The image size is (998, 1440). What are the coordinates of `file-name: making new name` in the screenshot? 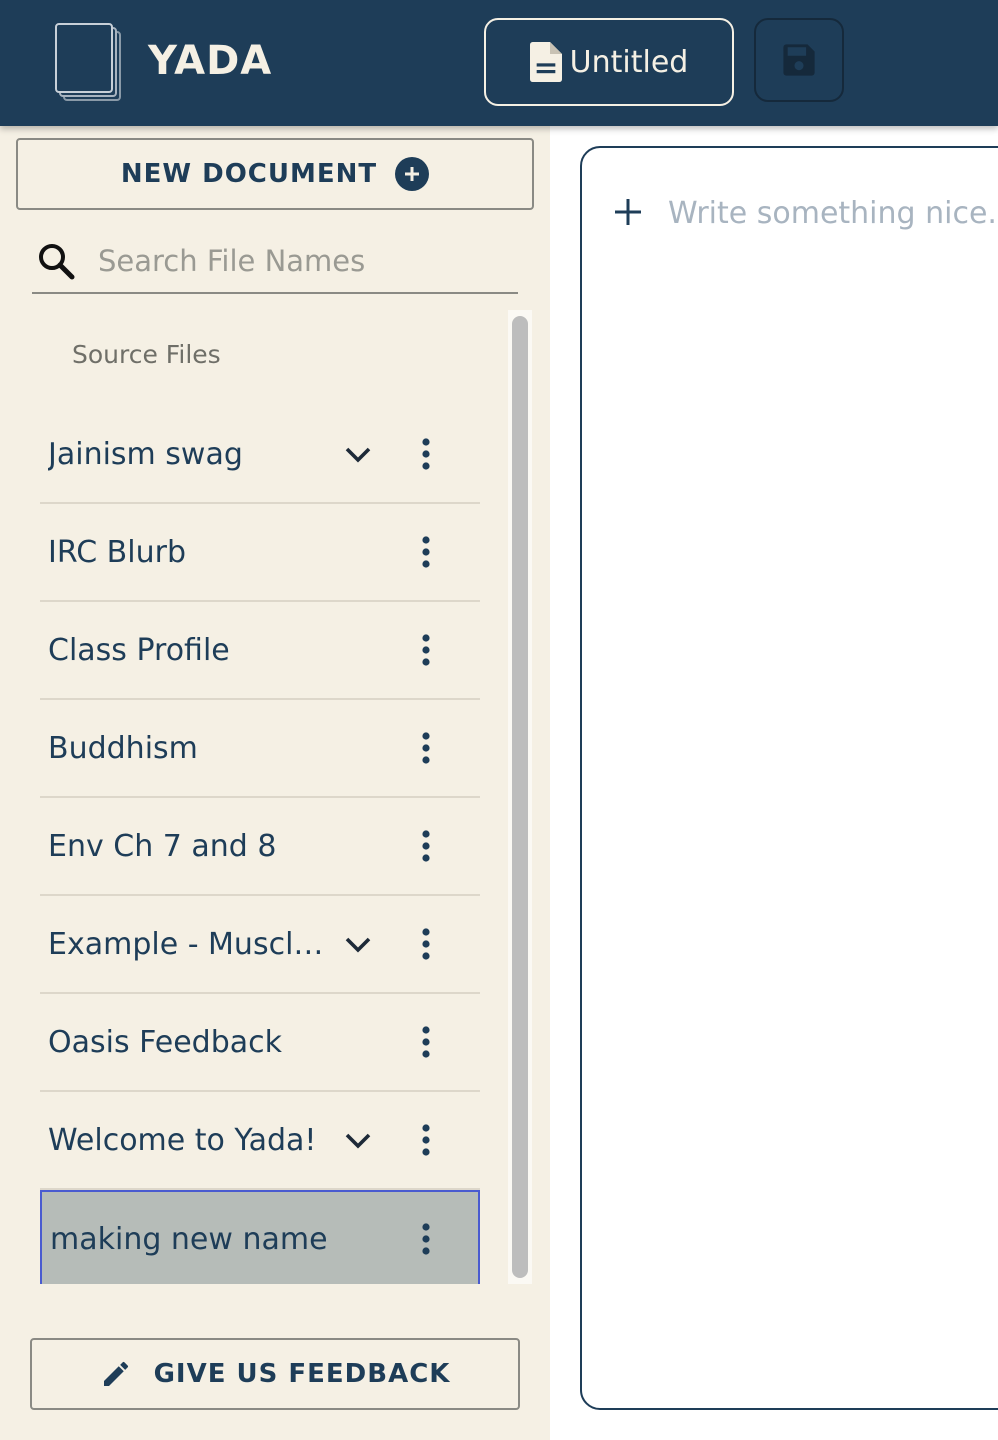 It's located at (189, 1239).